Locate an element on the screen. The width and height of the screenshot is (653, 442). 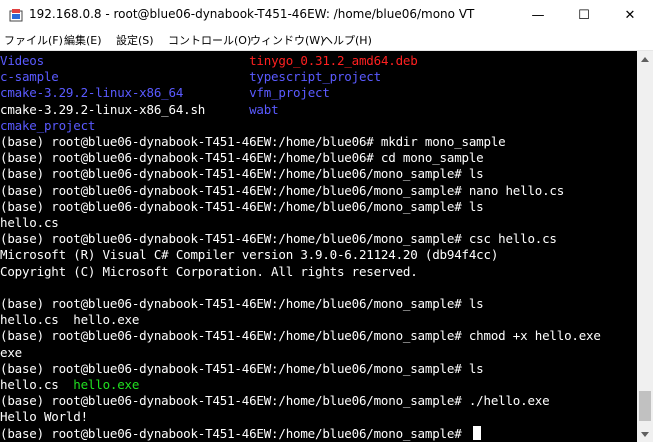
close-icon: ✕ is located at coordinates (630, 15).